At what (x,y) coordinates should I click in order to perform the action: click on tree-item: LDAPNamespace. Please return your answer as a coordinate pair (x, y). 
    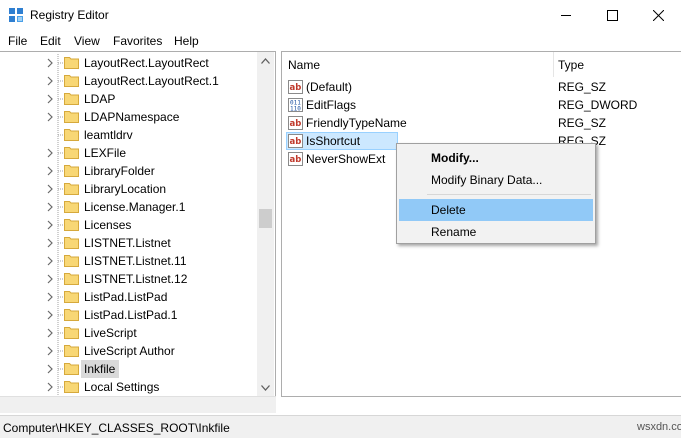
    Looking at the image, I should click on (129, 117).